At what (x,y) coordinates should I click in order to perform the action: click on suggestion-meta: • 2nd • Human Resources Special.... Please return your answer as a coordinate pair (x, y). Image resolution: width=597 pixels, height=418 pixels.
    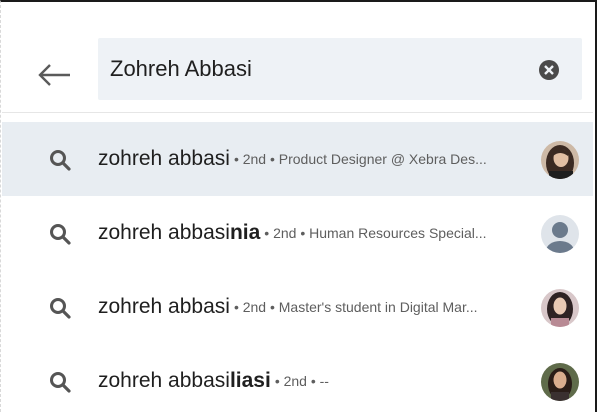
    Looking at the image, I should click on (375, 233).